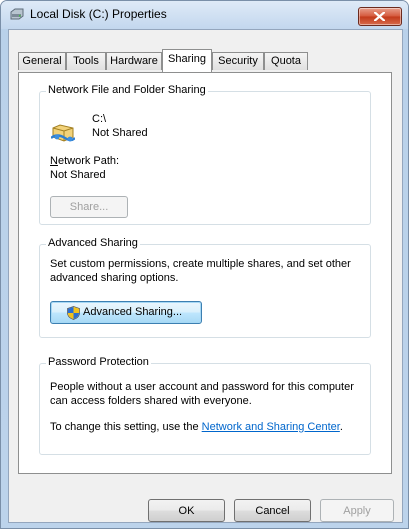 The width and height of the screenshot is (409, 529). Describe the element at coordinates (99, 119) in the screenshot. I see `drive-path: C:\` at that location.